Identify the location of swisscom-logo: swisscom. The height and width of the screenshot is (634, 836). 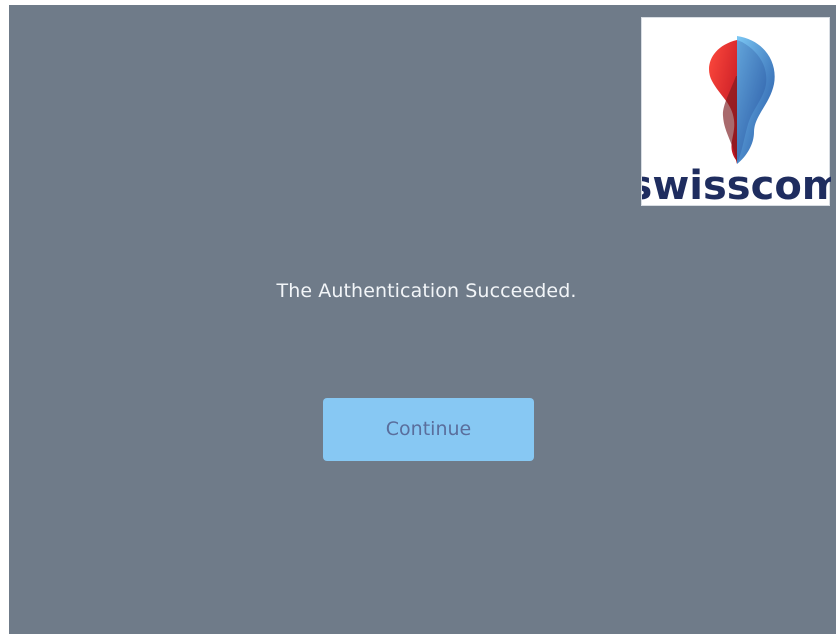
(736, 112).